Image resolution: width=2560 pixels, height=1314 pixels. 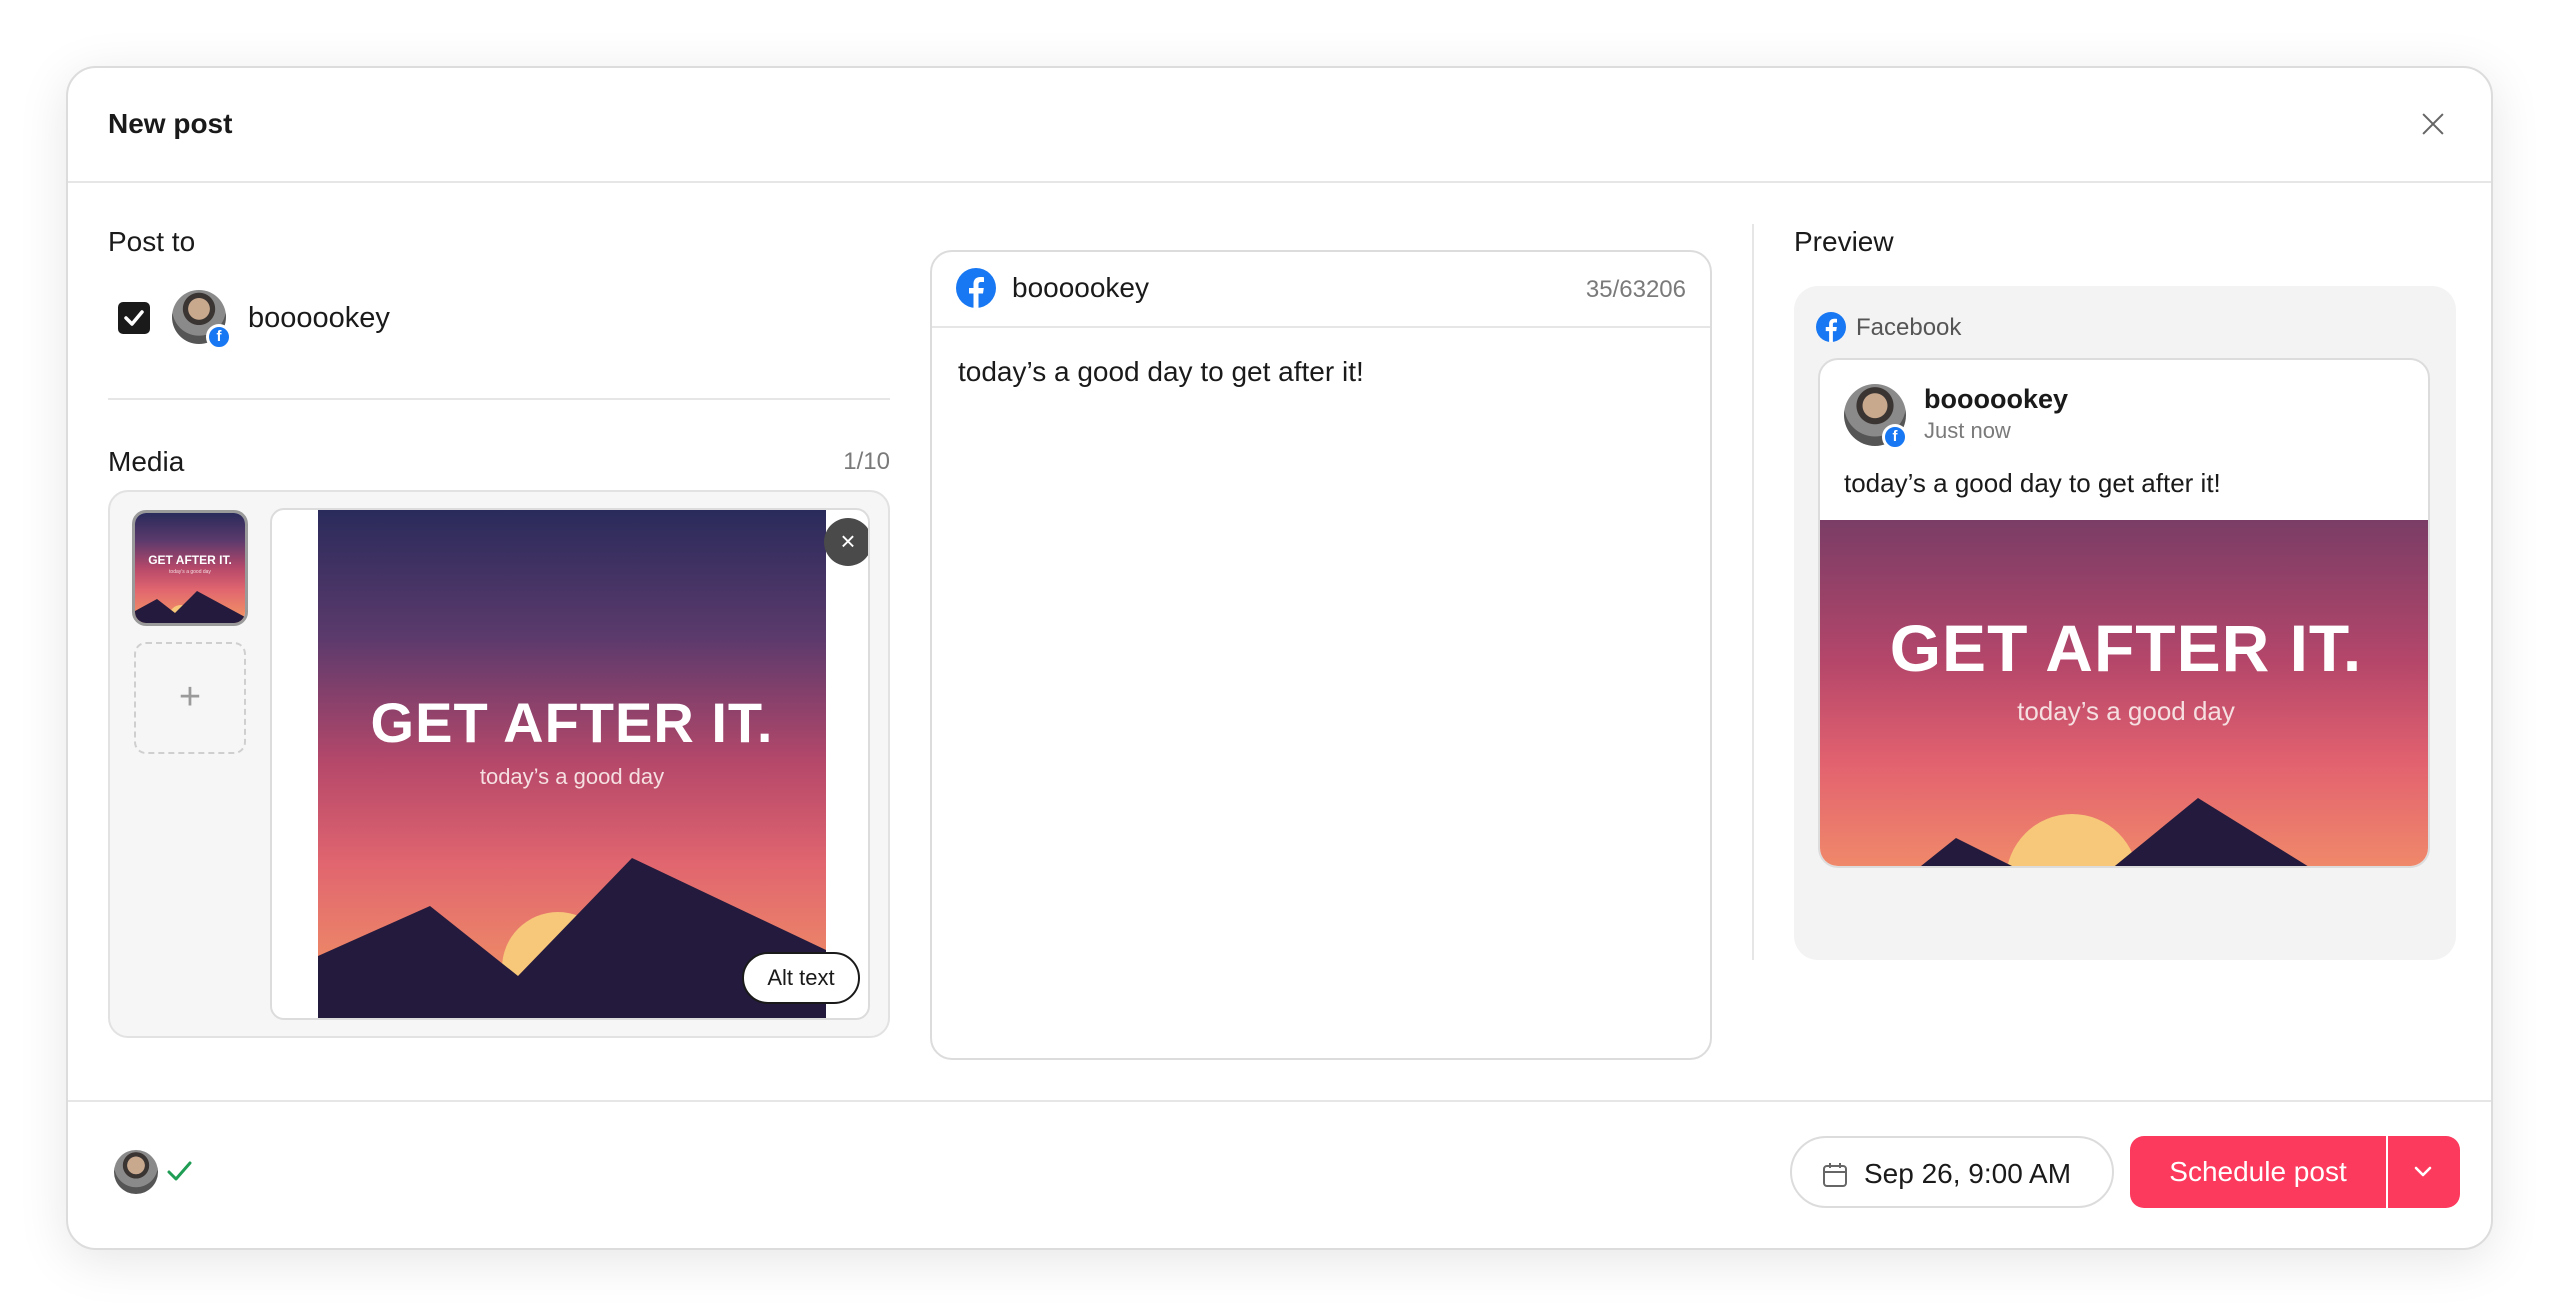 I want to click on avatar, so click(x=136, y=1172).